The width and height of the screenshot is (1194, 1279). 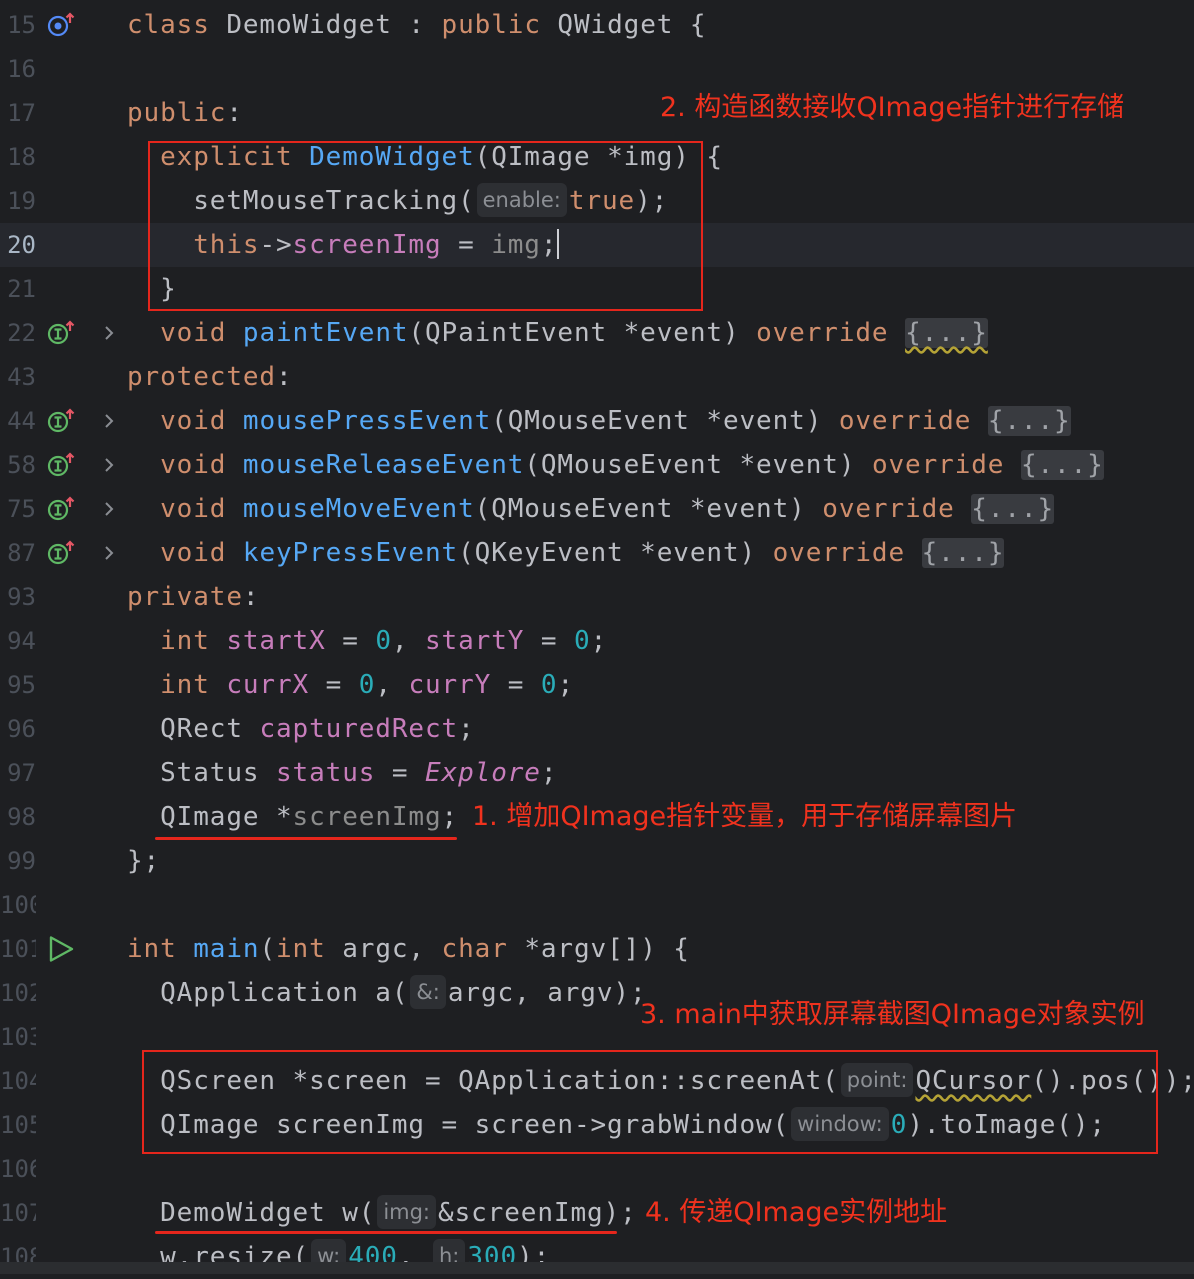 I want to click on code-line: 107 DemoWidget w(img:&screenImg);, so click(x=597, y=1213).